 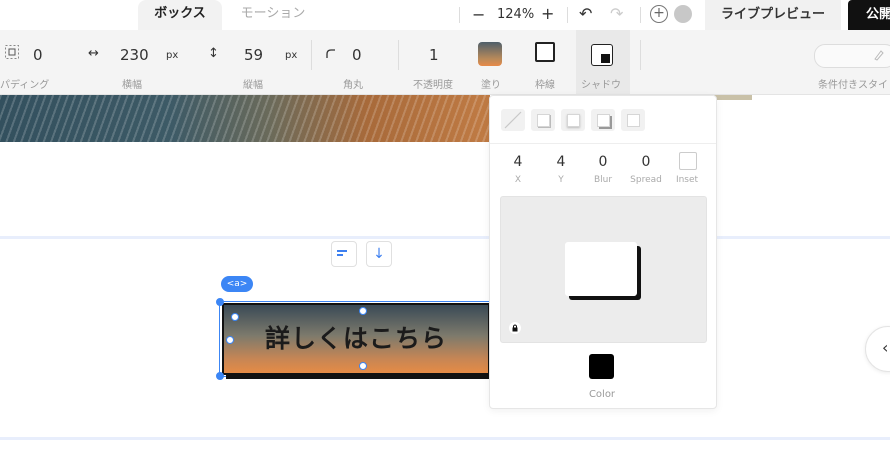 What do you see at coordinates (331, 55) in the screenshot?
I see `corner-radius-icon` at bounding box center [331, 55].